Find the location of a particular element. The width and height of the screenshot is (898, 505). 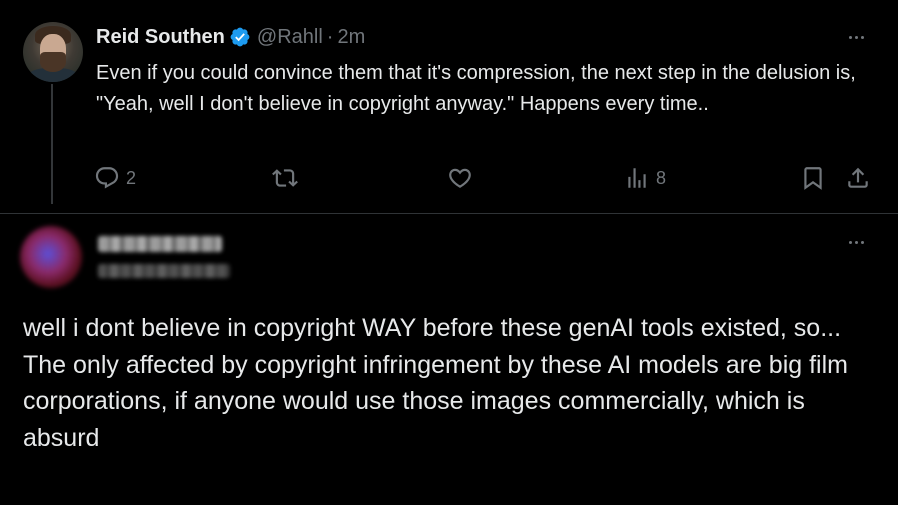

share-button is located at coordinates (858, 178).